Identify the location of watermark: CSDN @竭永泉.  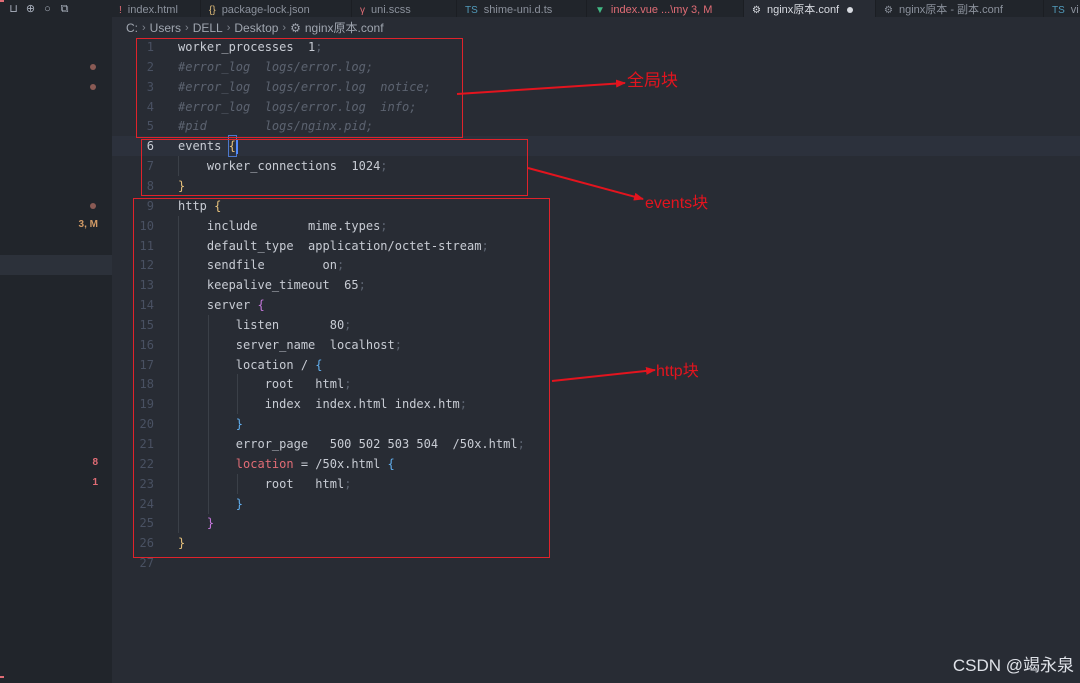
(1013, 665).